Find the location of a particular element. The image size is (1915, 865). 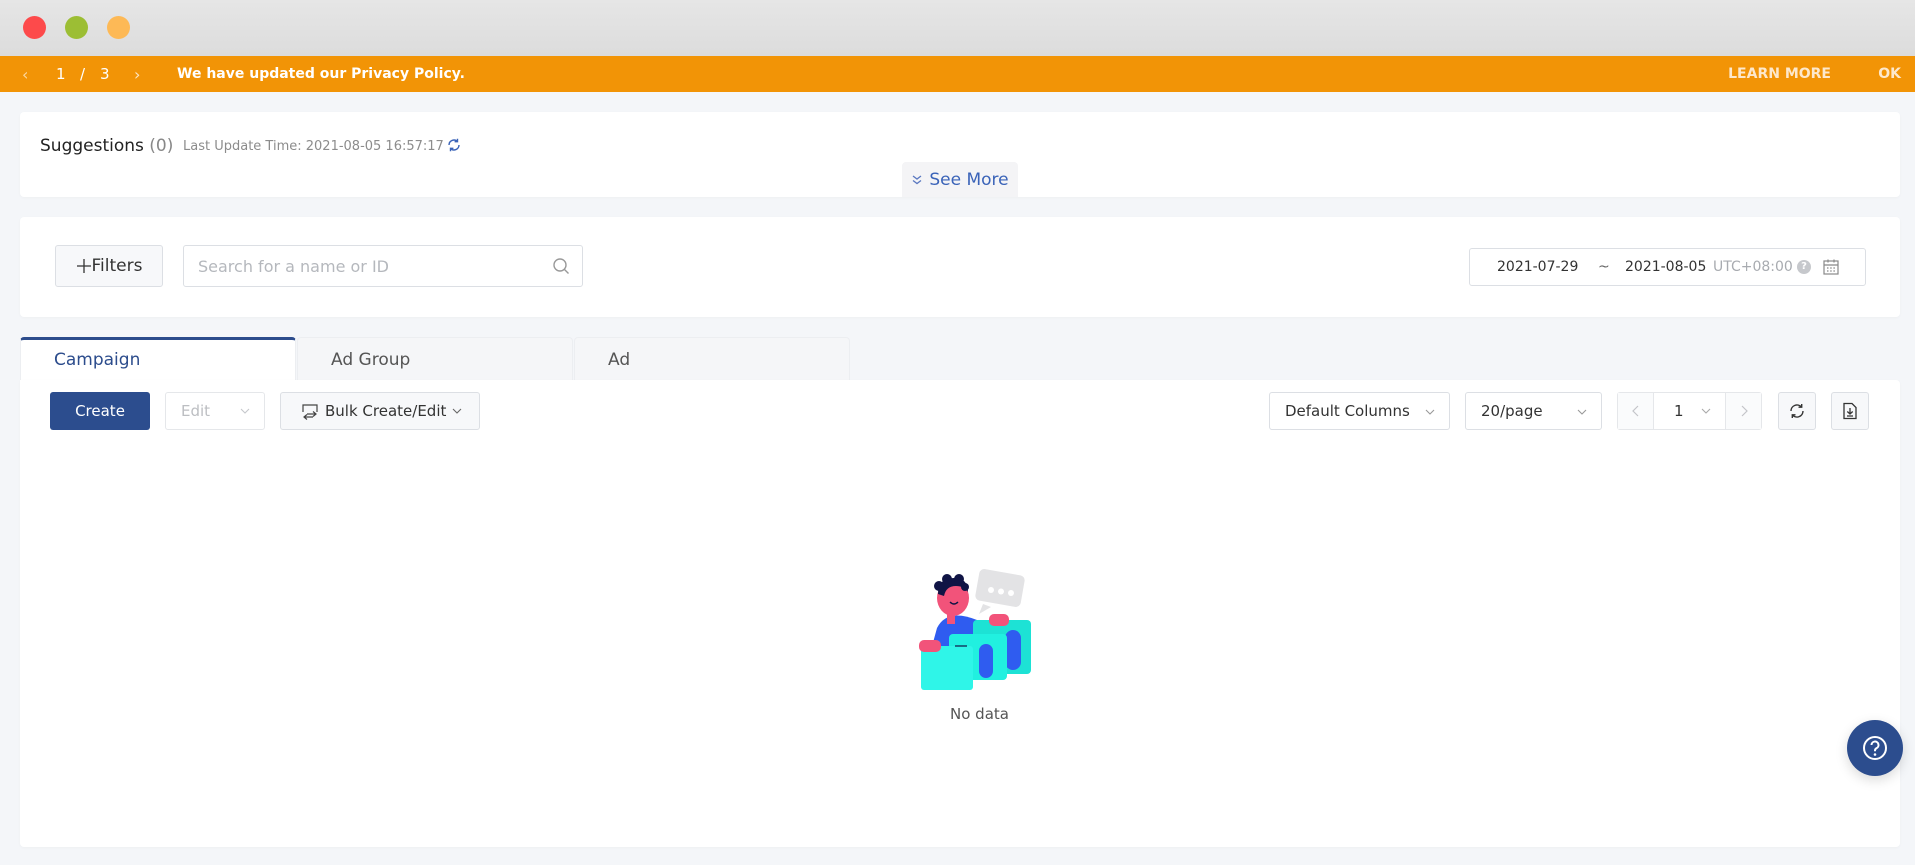

chevron-right-icon: › is located at coordinates (137, 74).